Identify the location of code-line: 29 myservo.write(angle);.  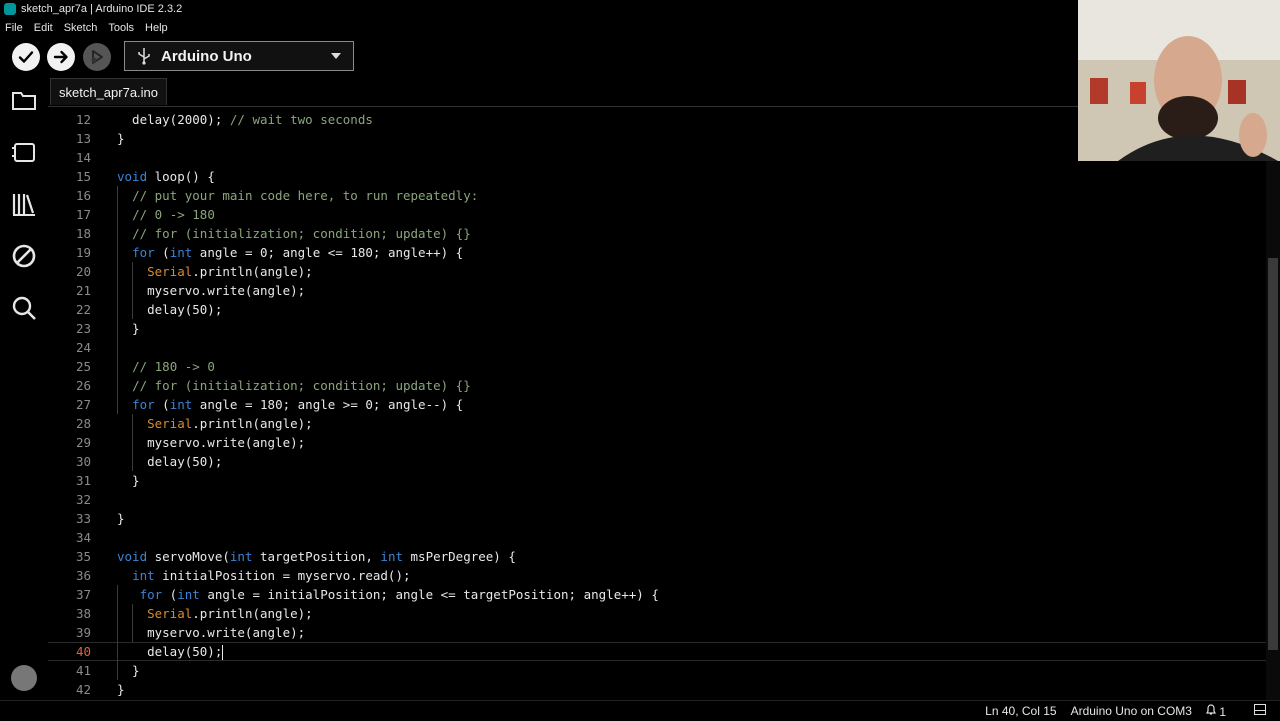
(657, 442).